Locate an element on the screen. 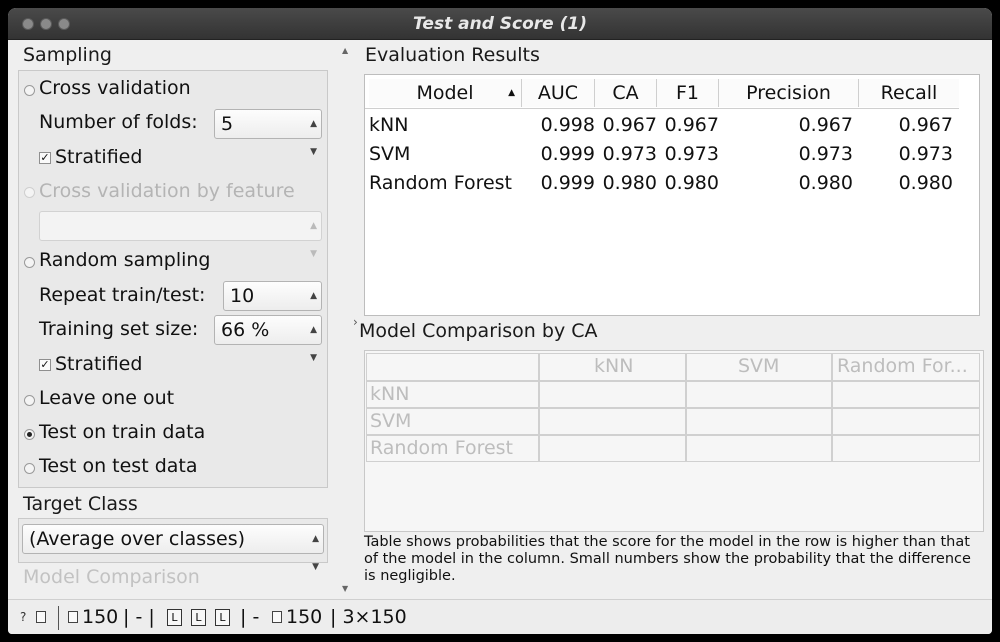 The height and width of the screenshot is (642, 1000). stratified-checkbox: ✓ is located at coordinates (45, 158).